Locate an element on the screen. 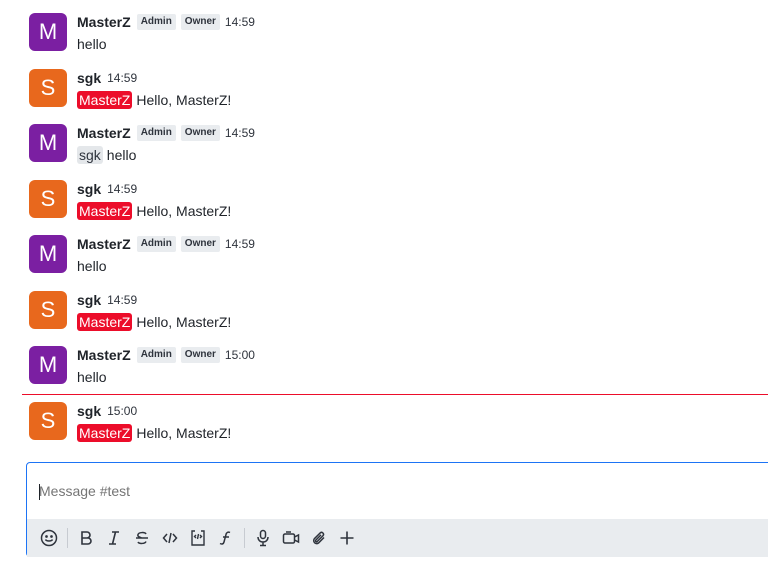 This screenshot has width=768, height=571. message-item: S sgk 15:00 MasterZ Hello, MasterZ! is located at coordinates (384, 416).